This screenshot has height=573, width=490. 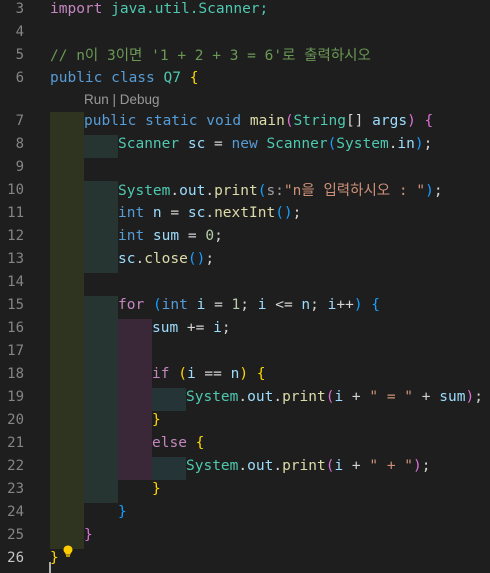 What do you see at coordinates (245, 373) in the screenshot?
I see `code-line-18: 18 if (i == n) {` at bounding box center [245, 373].